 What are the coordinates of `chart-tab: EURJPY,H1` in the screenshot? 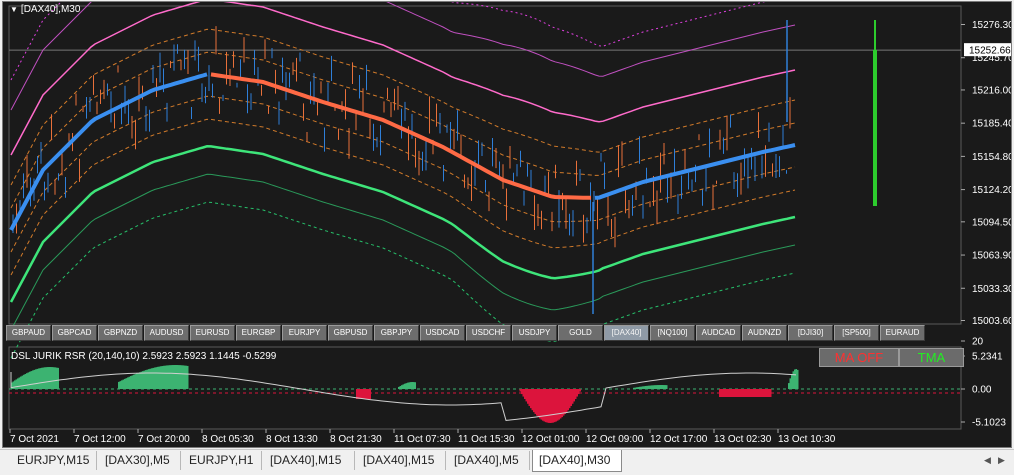 It's located at (222, 460).